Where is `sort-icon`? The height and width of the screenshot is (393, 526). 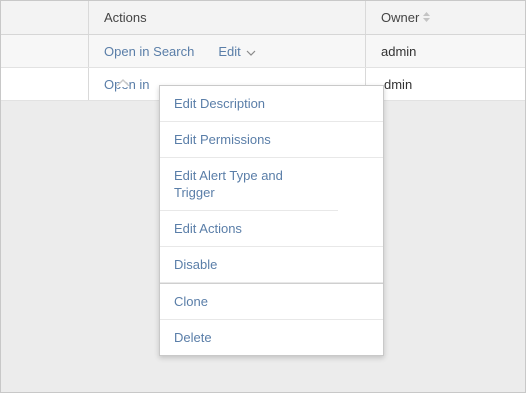
sort-icon is located at coordinates (427, 17).